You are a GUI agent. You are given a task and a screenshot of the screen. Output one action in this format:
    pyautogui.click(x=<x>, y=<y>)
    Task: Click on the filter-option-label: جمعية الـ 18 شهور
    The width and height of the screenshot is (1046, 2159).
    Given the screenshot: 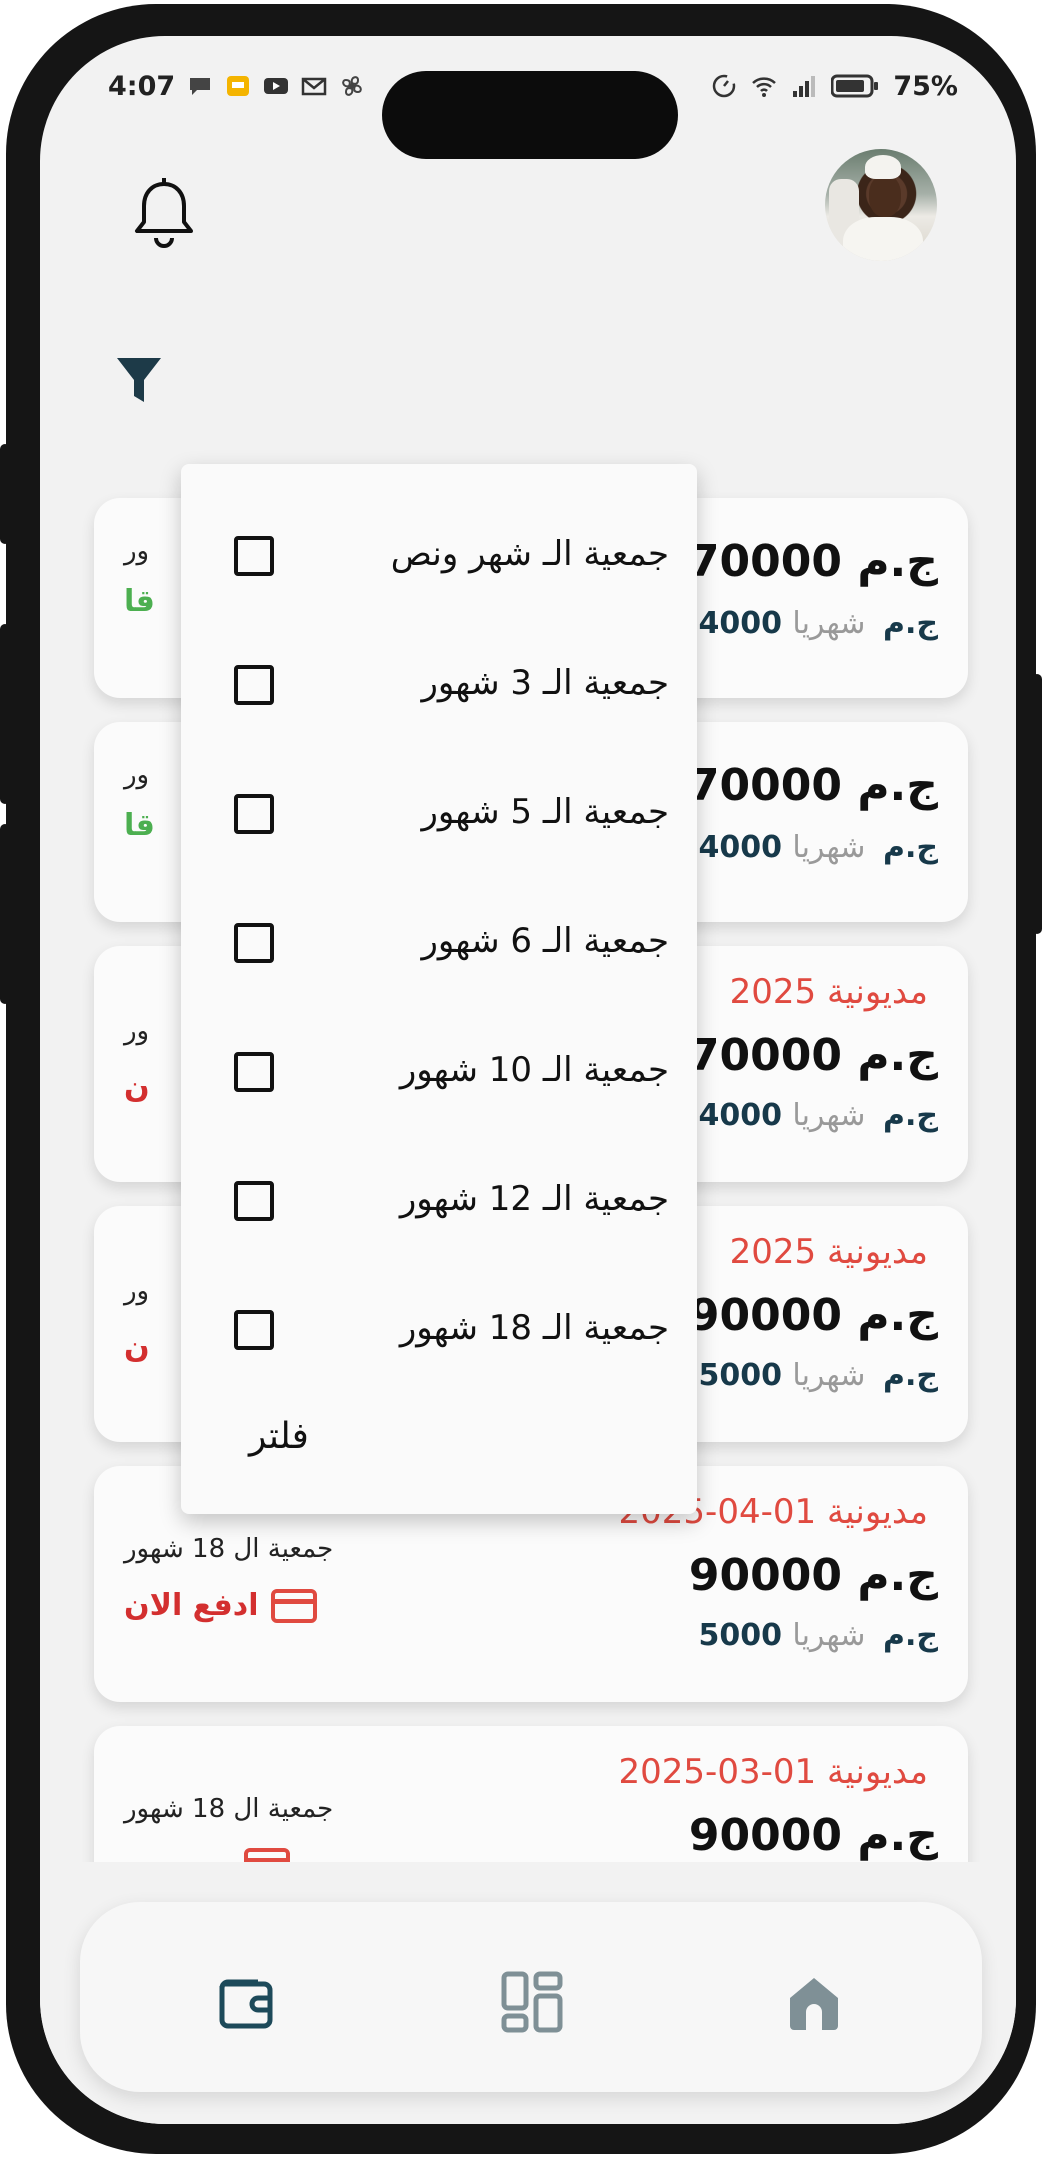 What is the action you would take?
    pyautogui.click(x=534, y=1328)
    